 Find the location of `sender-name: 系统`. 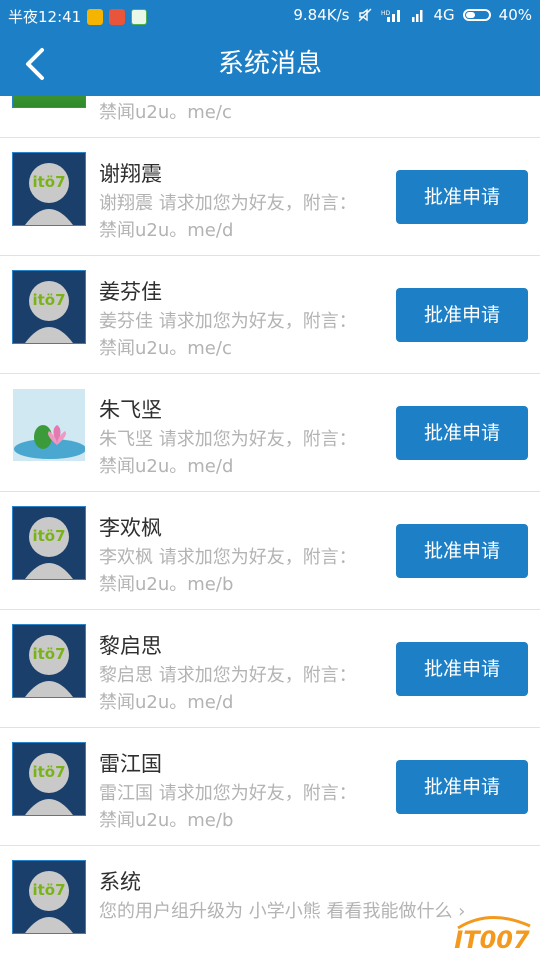

sender-name: 系统 is located at coordinates (120, 882).